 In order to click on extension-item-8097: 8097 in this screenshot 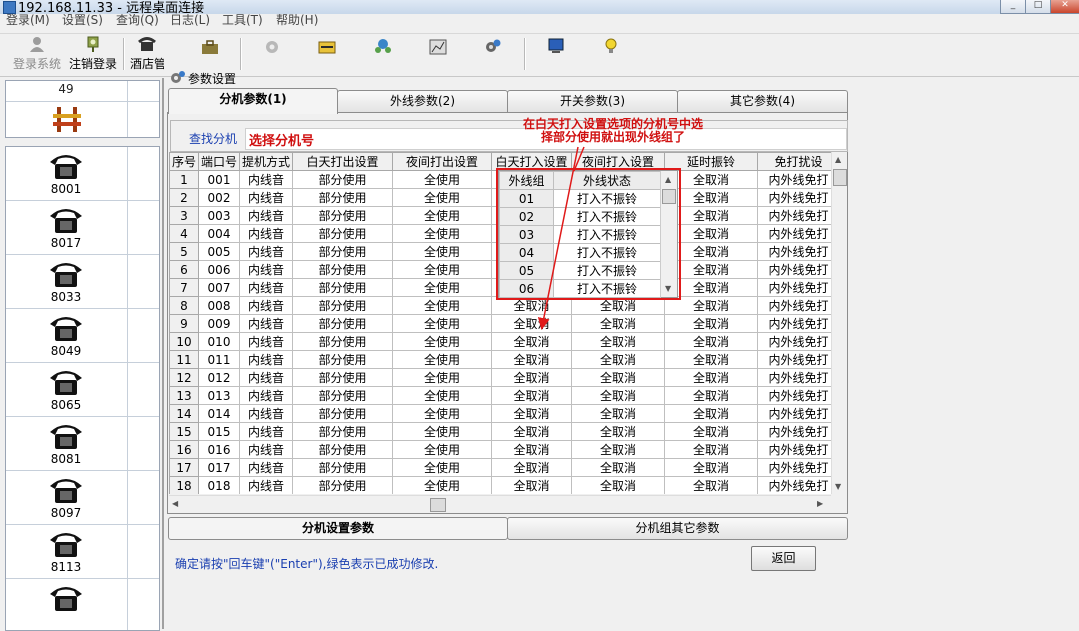, I will do `click(66, 501)`.